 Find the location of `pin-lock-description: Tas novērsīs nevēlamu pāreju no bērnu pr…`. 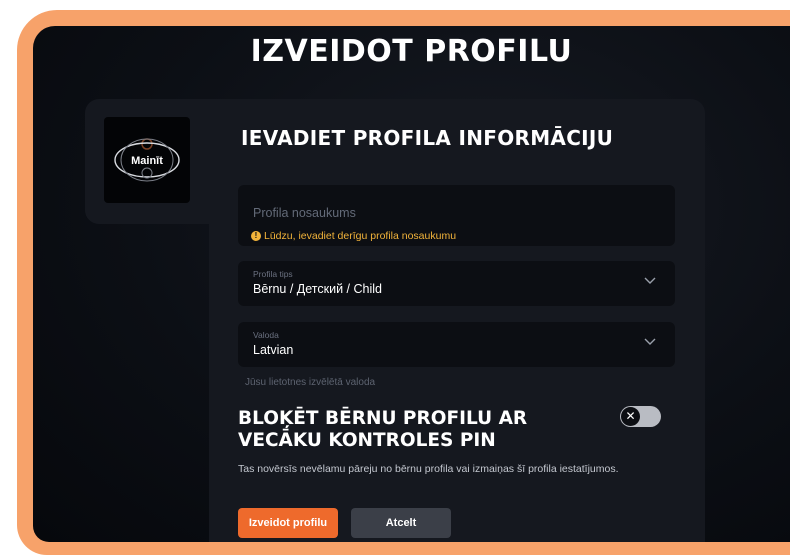

pin-lock-description: Tas novērsīs nevēlamu pāreju no bērnu pr… is located at coordinates (428, 469).